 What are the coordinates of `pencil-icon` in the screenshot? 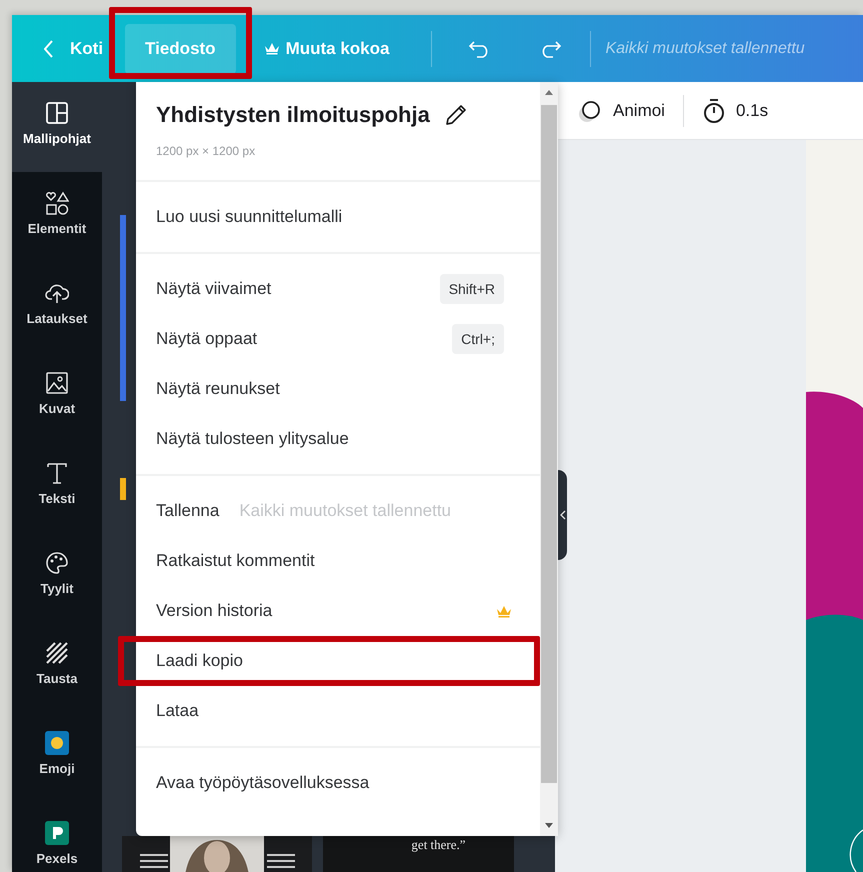 It's located at (456, 115).